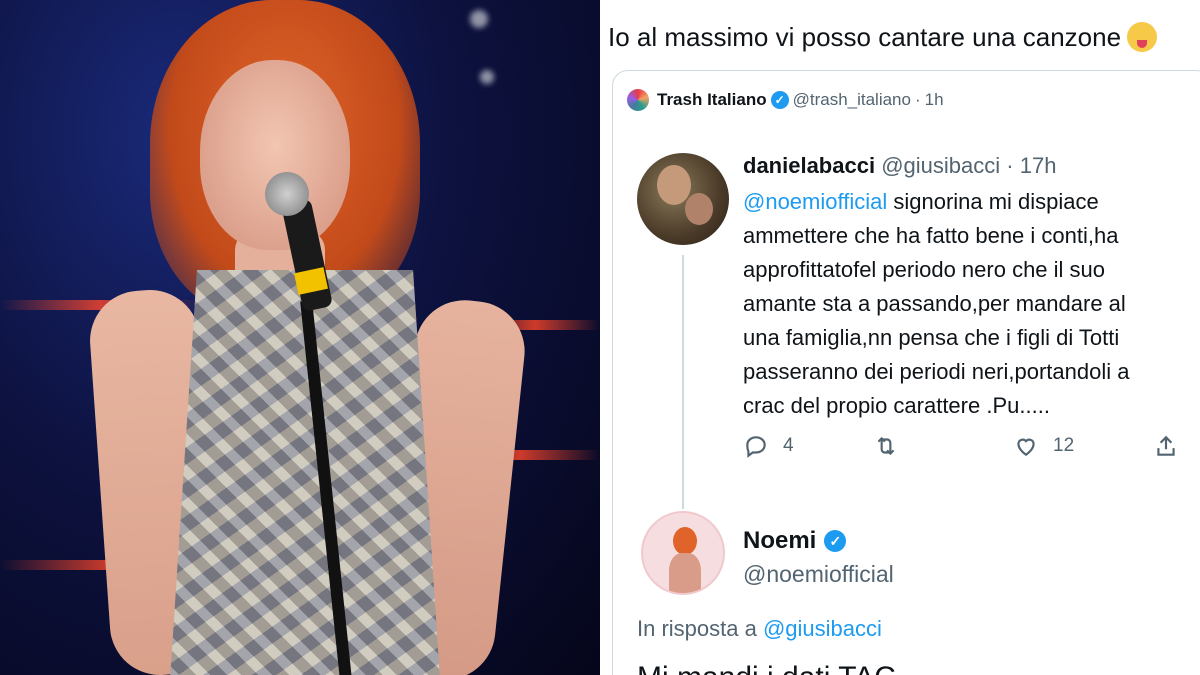 This screenshot has width=1200, height=675. I want to click on author-avatar, so click(683, 553).